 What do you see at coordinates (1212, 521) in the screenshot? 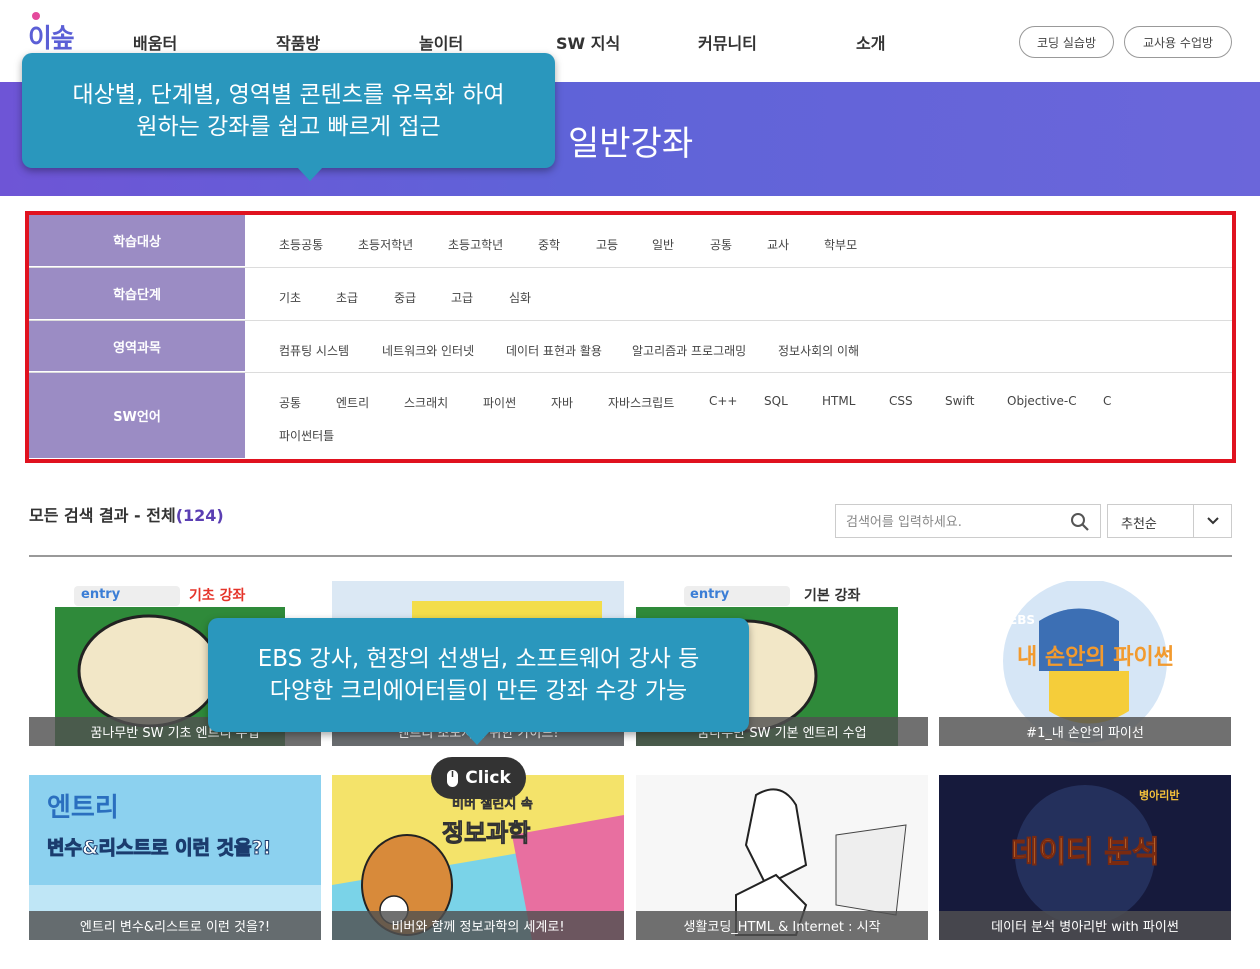
I see `chevron-down-icon` at bounding box center [1212, 521].